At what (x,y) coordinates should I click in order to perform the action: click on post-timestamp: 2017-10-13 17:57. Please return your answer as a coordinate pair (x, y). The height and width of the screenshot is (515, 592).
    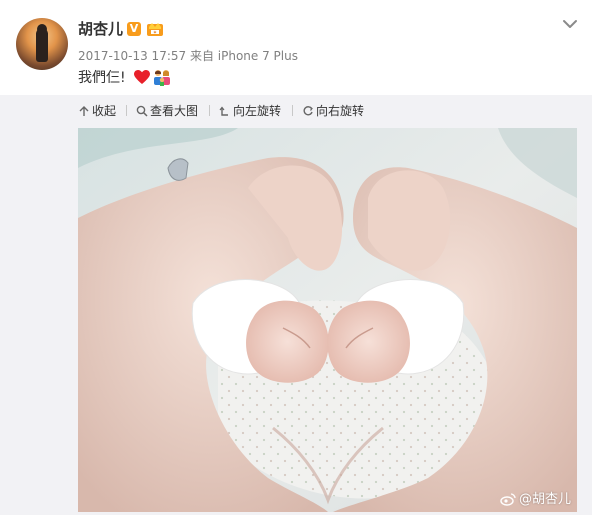
    Looking at the image, I should click on (132, 56).